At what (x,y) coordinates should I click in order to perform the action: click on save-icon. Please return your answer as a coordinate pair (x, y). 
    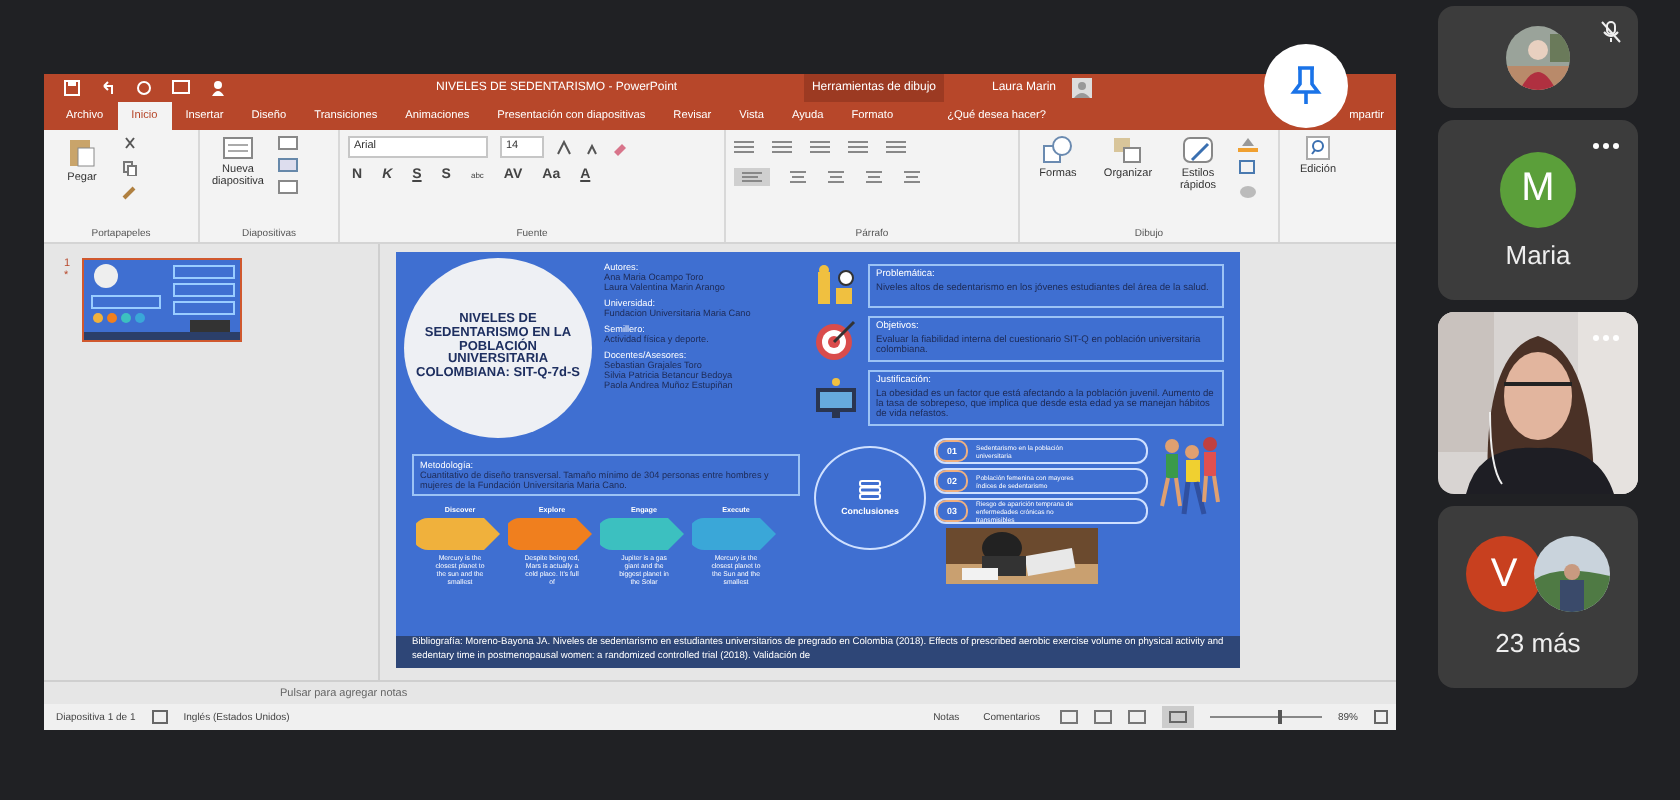
    Looking at the image, I should click on (72, 88).